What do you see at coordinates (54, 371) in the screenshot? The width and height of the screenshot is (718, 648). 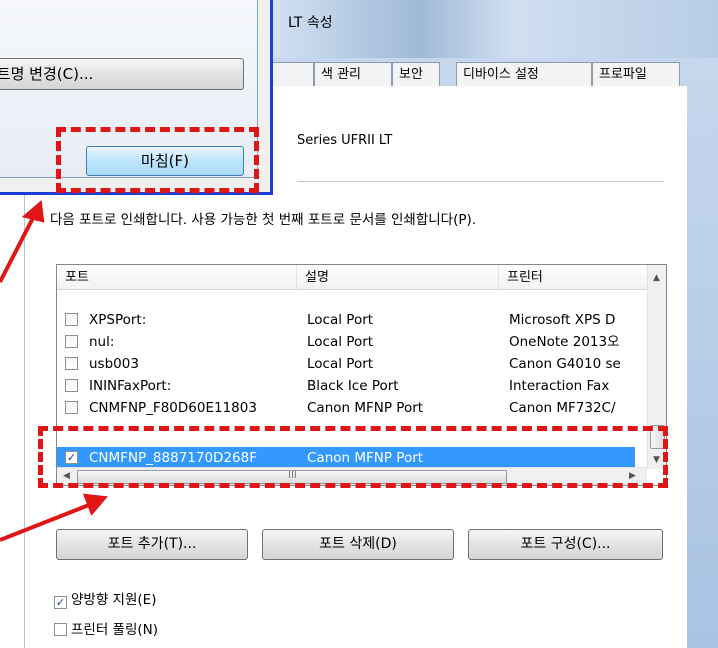 I see `annotation-arrows` at bounding box center [54, 371].